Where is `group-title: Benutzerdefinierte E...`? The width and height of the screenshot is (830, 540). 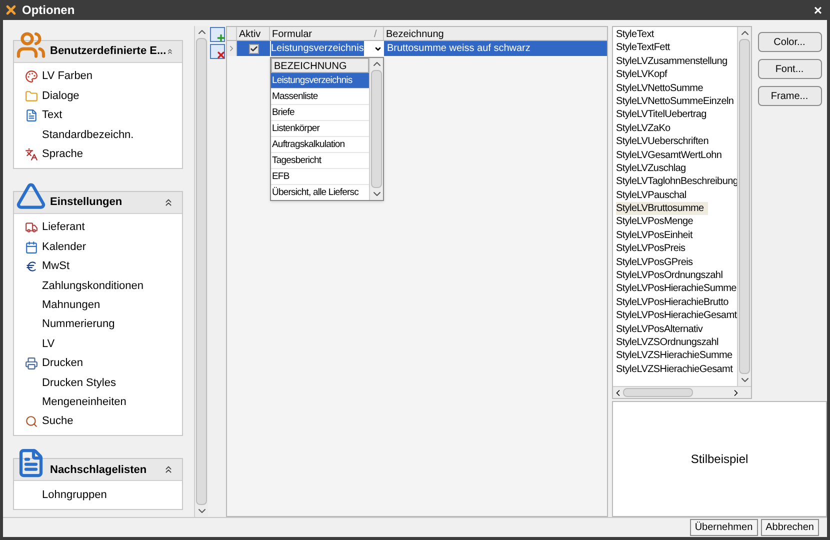
group-title: Benutzerdefinierte E... is located at coordinates (108, 52).